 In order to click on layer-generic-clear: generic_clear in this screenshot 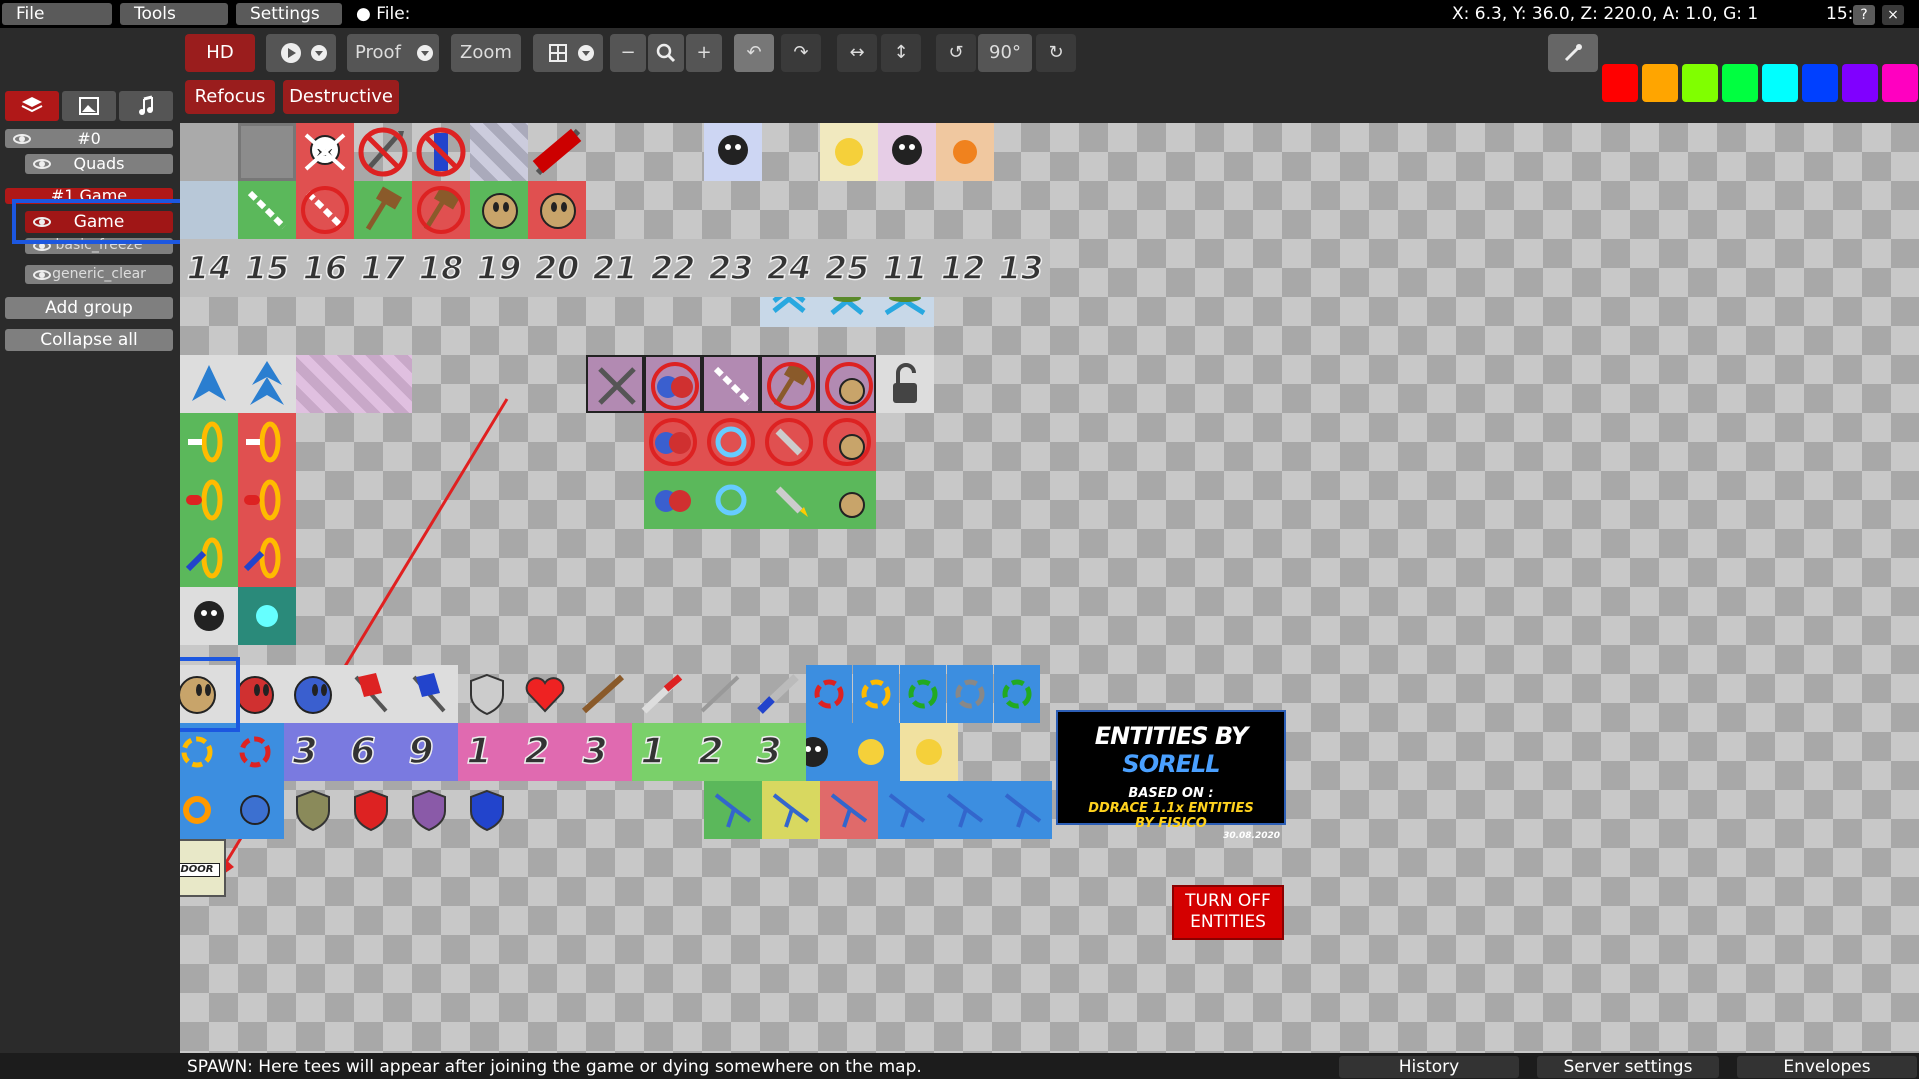, I will do `click(99, 274)`.